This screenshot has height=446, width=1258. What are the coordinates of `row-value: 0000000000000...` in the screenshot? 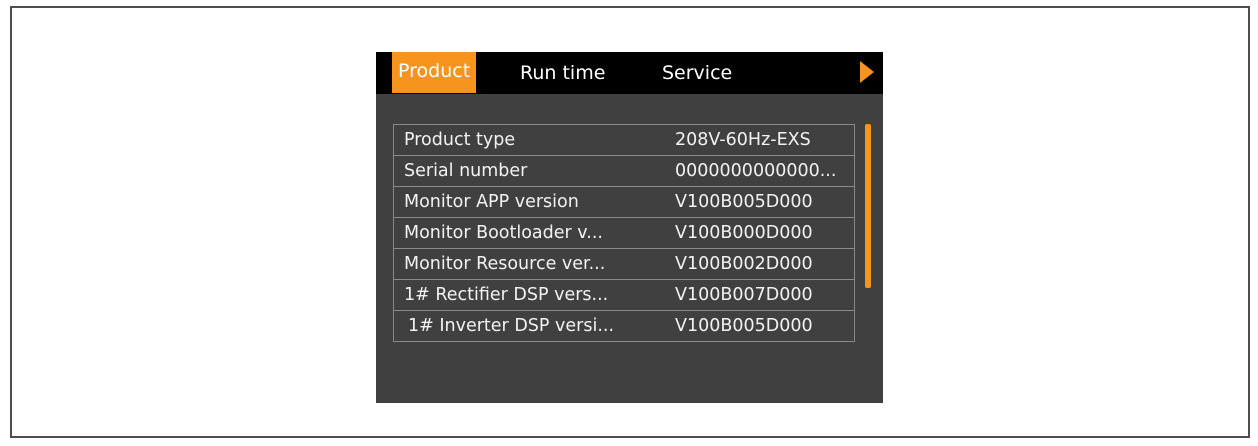 It's located at (756, 171).